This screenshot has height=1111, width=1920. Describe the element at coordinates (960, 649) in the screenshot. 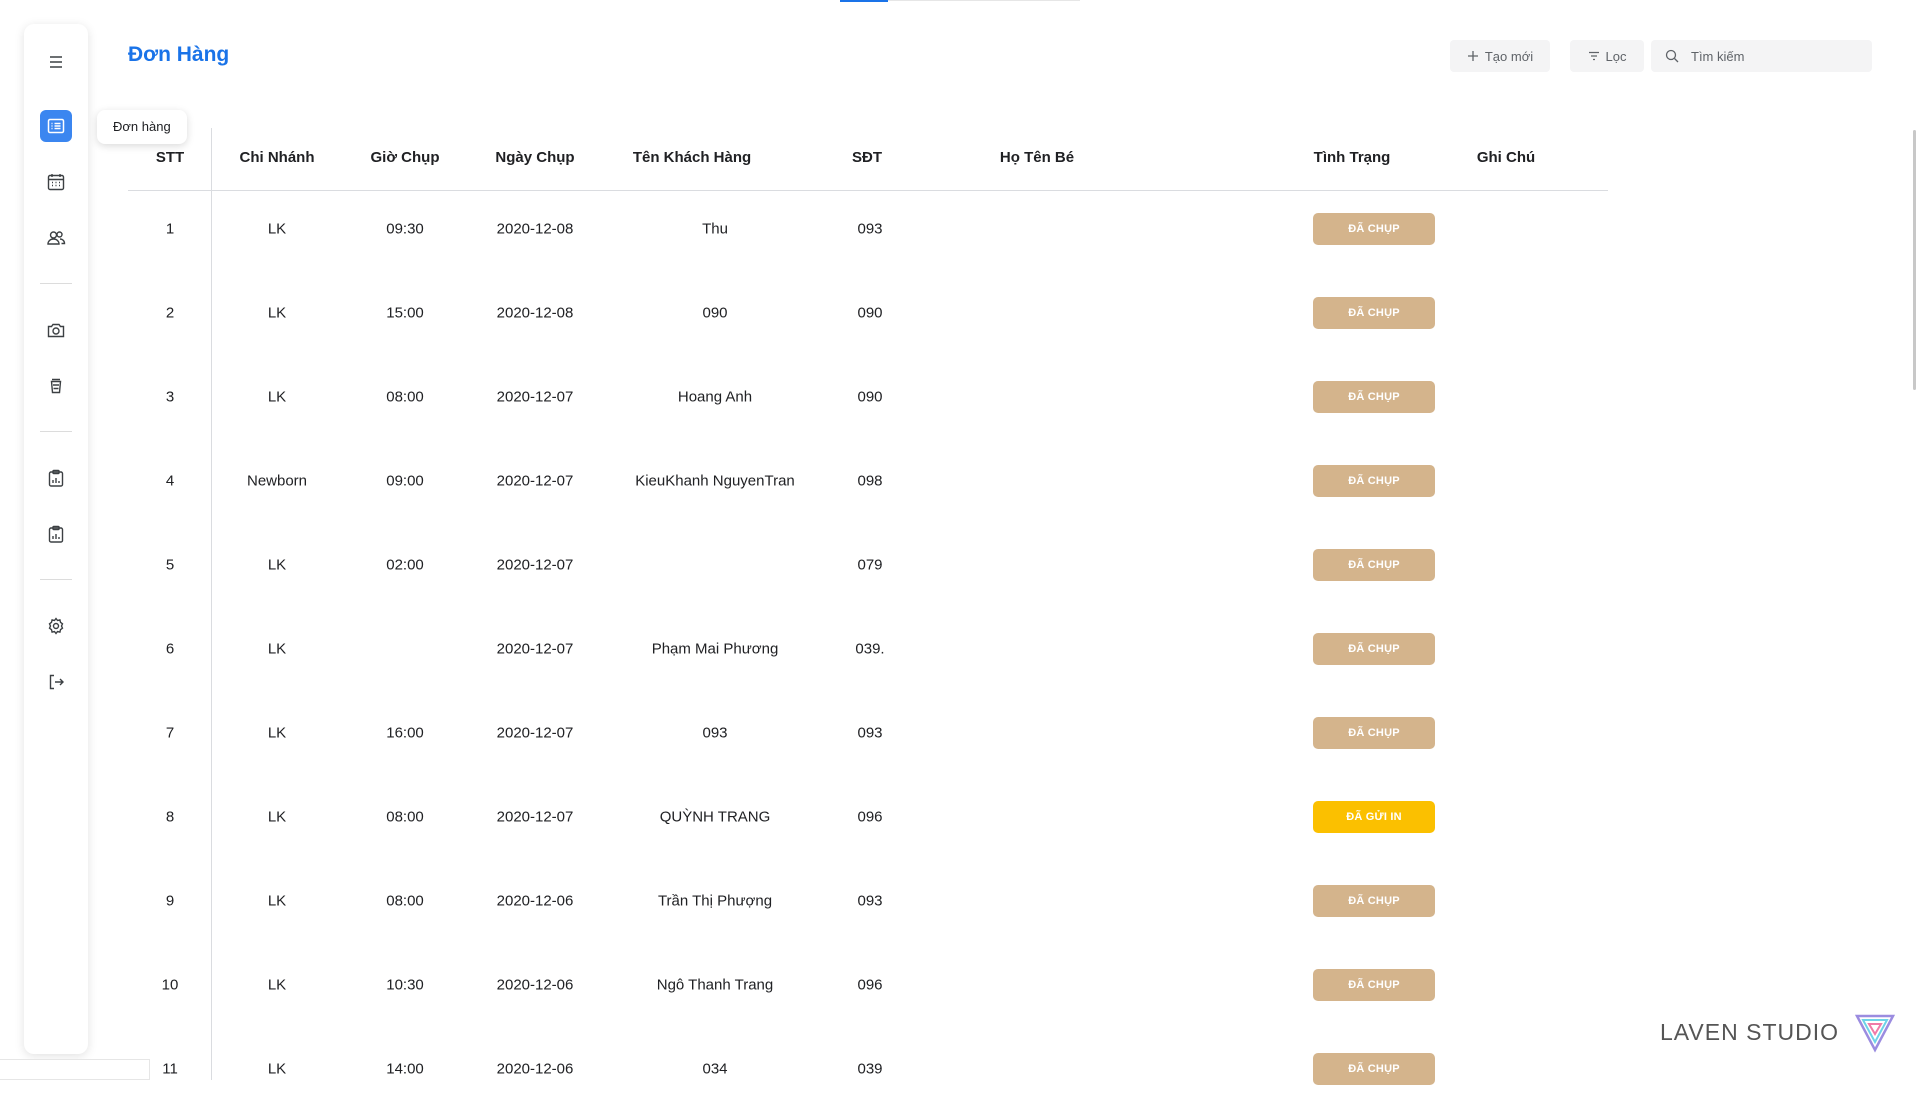

I see `table-row: 6 LK 2020-12-07 Phạm Mai Phương 039. ĐÃ CHỤP` at that location.